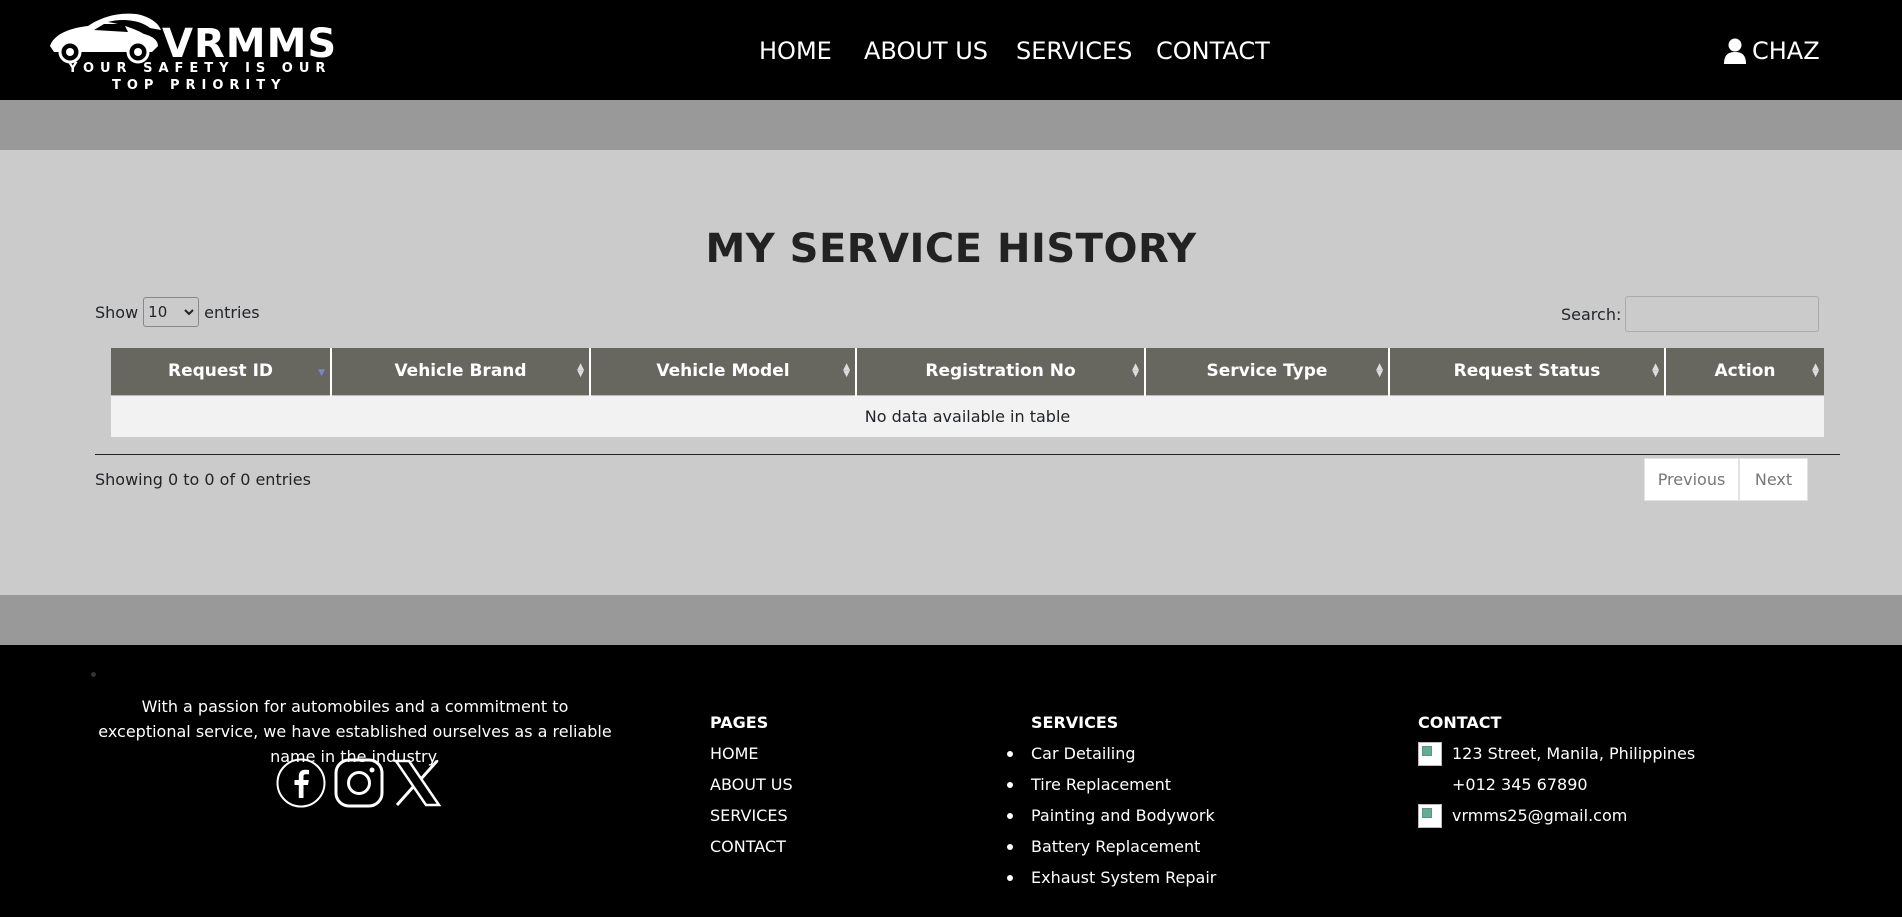 The height and width of the screenshot is (917, 1902). I want to click on list-item: Tire Replacement, so click(1111, 784).